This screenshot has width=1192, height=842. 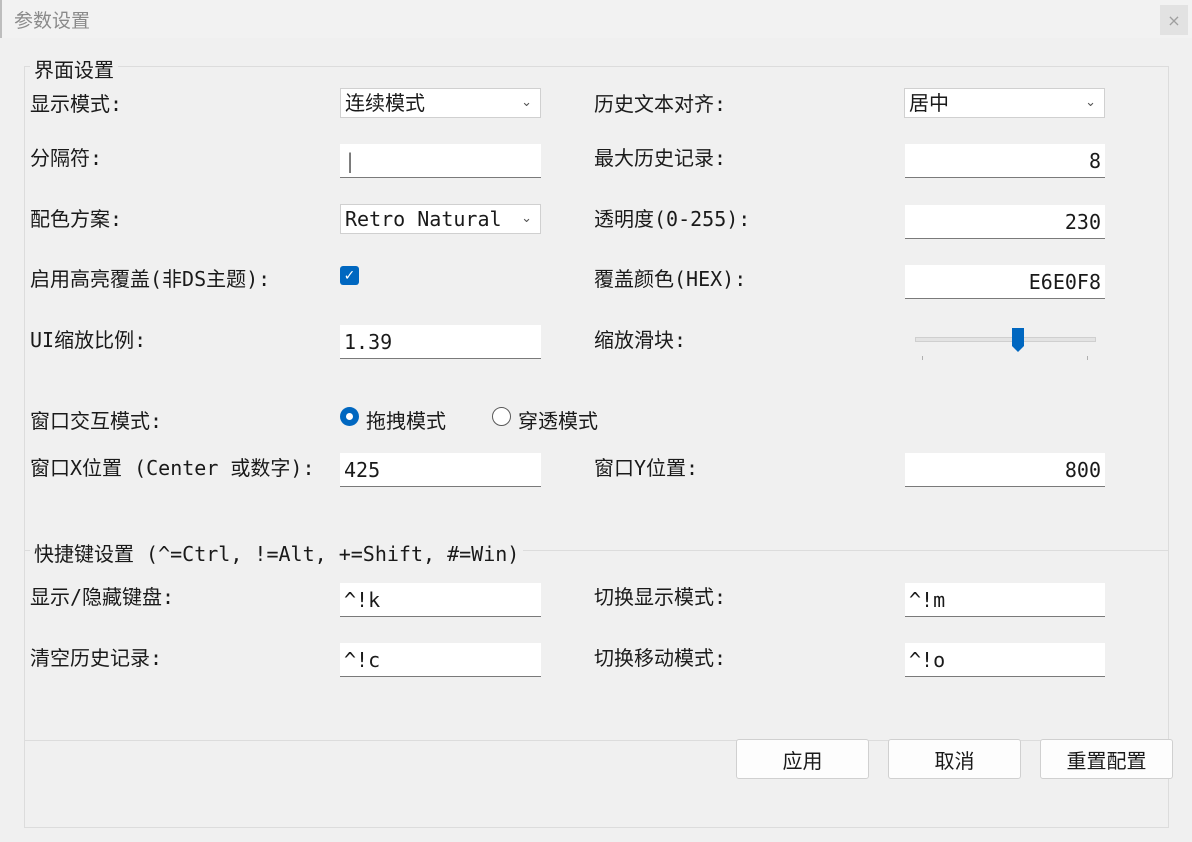 What do you see at coordinates (349, 416) in the screenshot?
I see `radio-drag-mode` at bounding box center [349, 416].